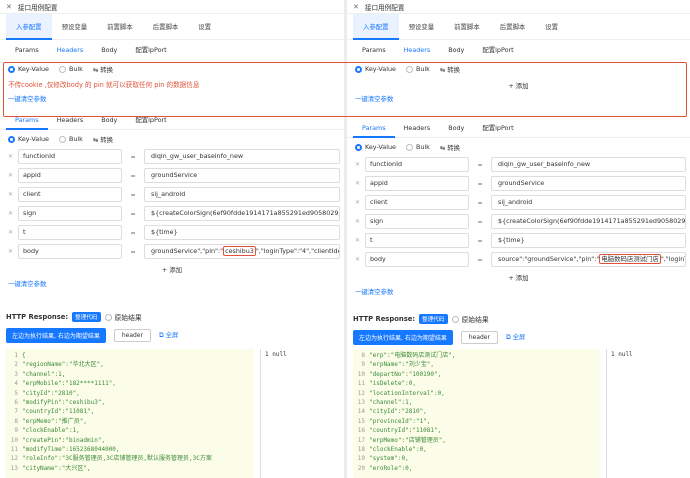 Image resolution: width=690 pixels, height=478 pixels. I want to click on line-number: 9, so click(363, 365).